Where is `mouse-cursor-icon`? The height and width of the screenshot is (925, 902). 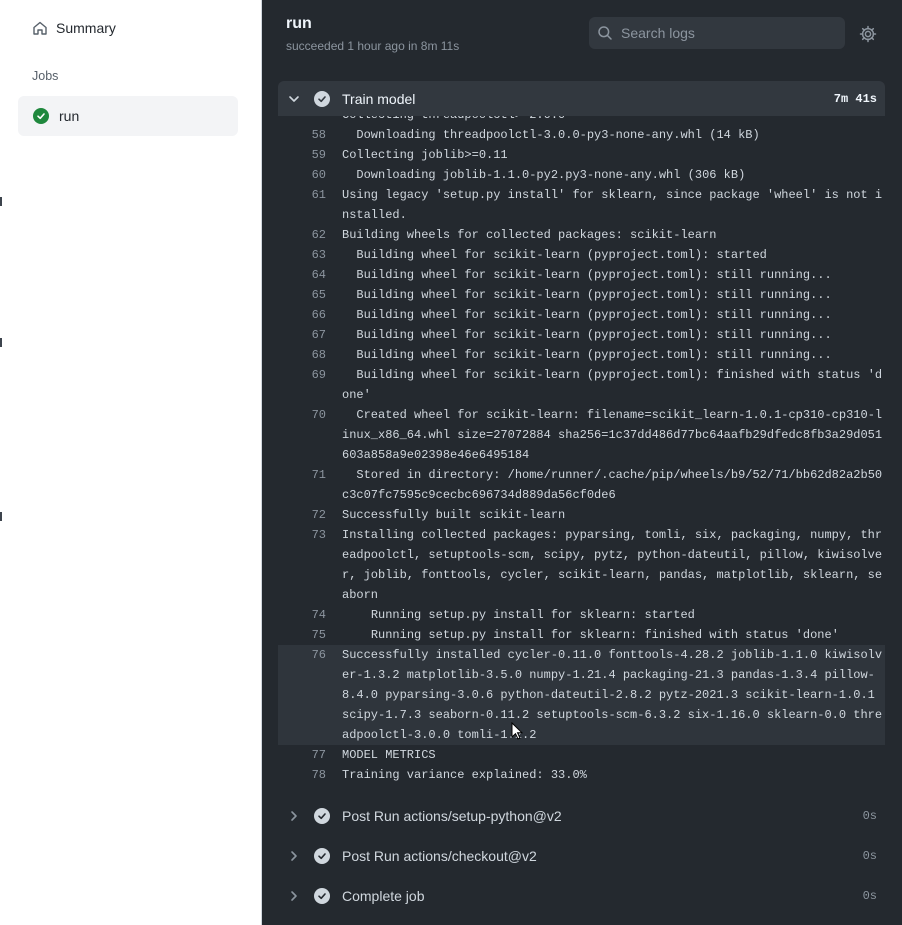
mouse-cursor-icon is located at coordinates (517, 731).